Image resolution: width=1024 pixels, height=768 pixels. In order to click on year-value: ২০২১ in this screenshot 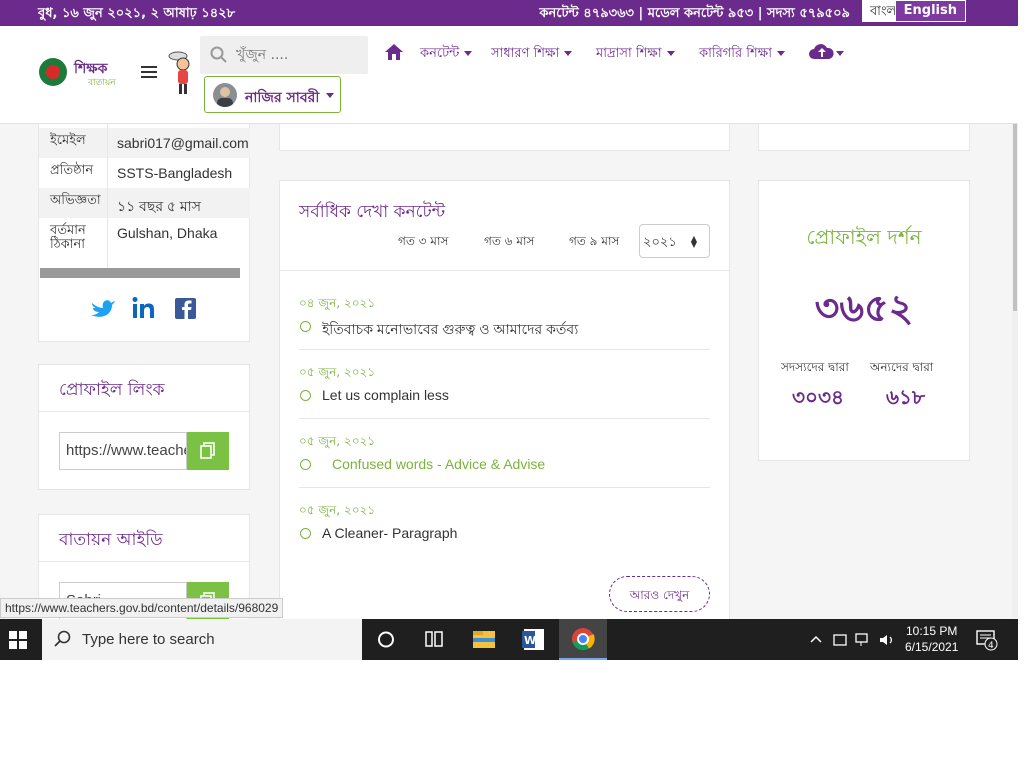, I will do `click(660, 242)`.